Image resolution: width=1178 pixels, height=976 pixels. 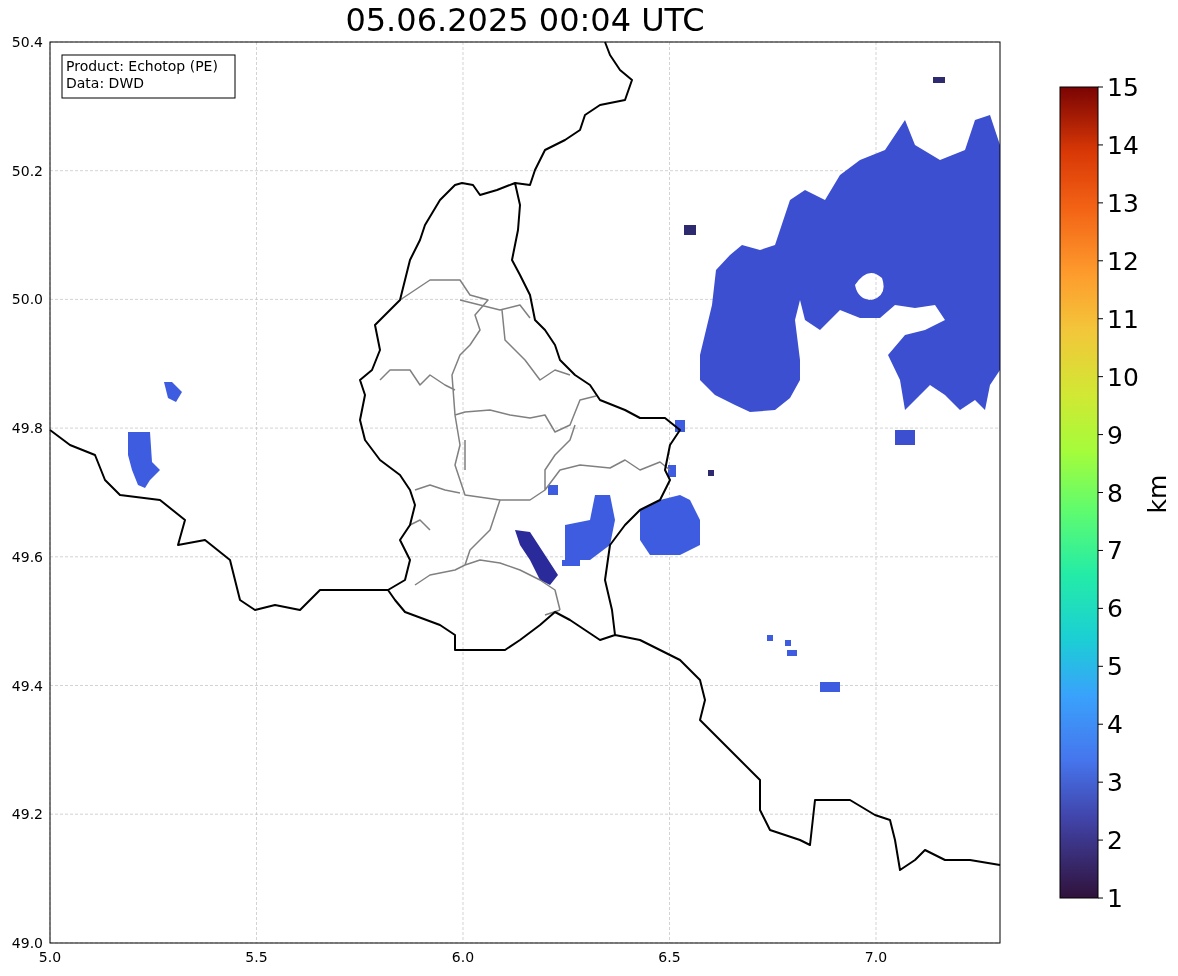 I want to click on y-axis-tick-label: 49.0, so click(x=27, y=942).